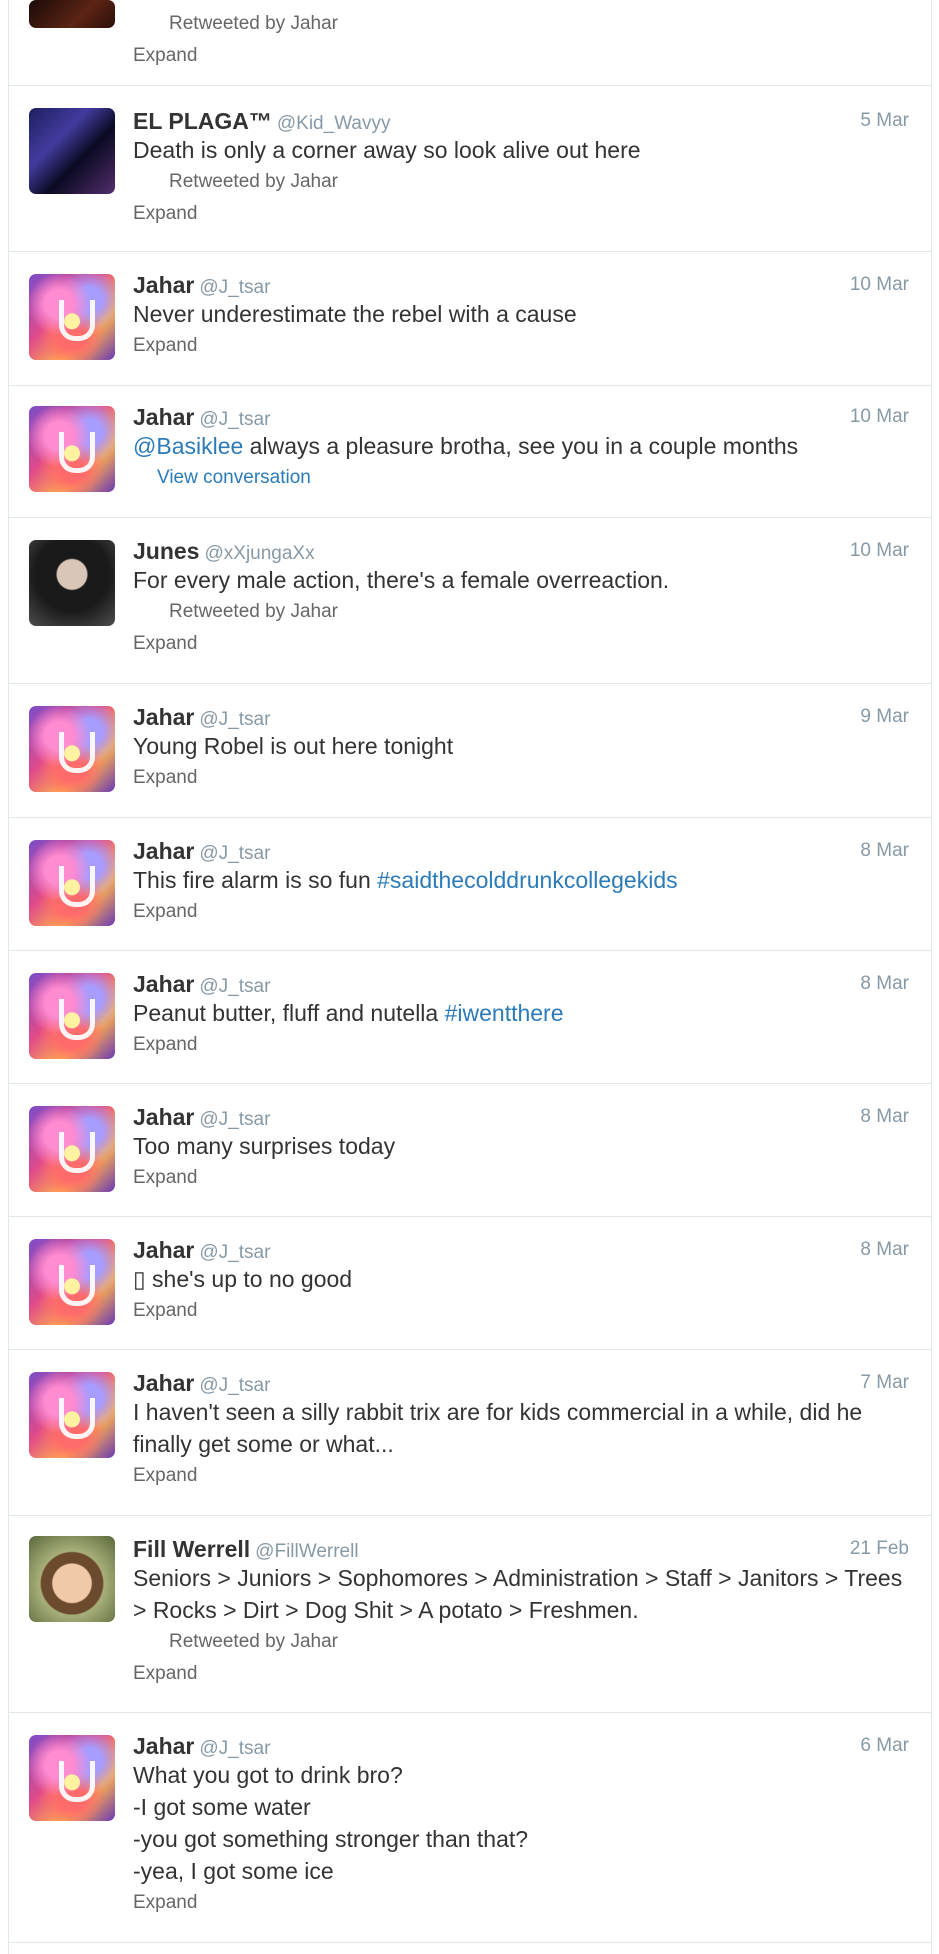 Image resolution: width=939 pixels, height=1954 pixels. What do you see at coordinates (884, 1383) in the screenshot?
I see `tweet-timestamp: 7 Mar` at bounding box center [884, 1383].